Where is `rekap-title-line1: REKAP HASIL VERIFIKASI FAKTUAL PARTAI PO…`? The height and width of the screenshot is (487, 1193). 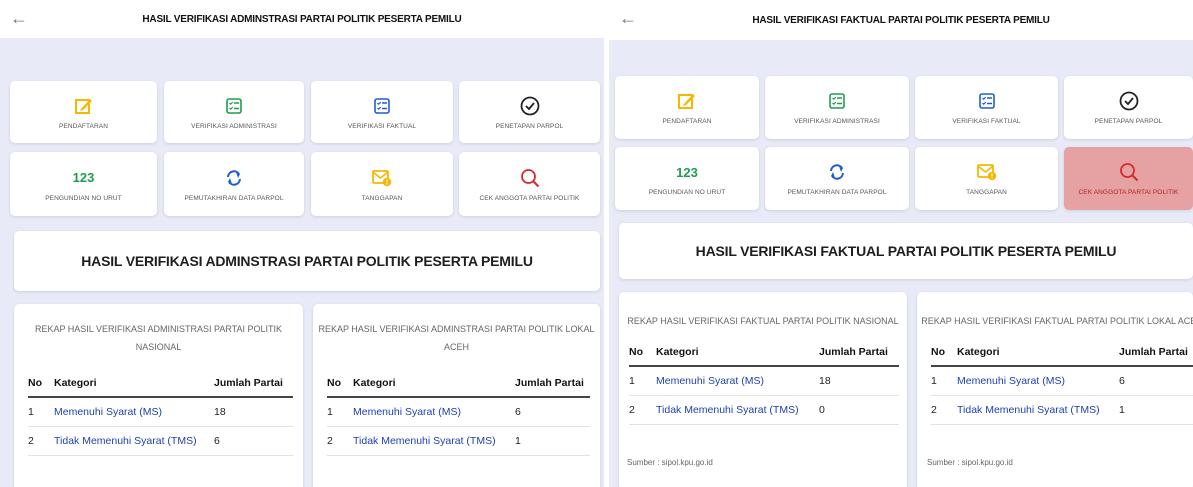 rekap-title-line1: REKAP HASIL VERIFIKASI FAKTUAL PARTAI PO… is located at coordinates (1057, 321).